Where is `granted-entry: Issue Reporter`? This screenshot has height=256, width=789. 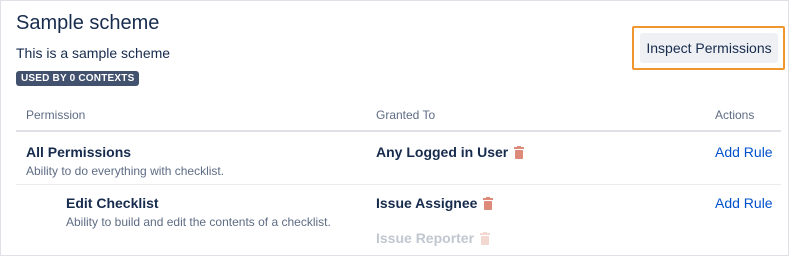 granted-entry: Issue Reporter is located at coordinates (433, 238).